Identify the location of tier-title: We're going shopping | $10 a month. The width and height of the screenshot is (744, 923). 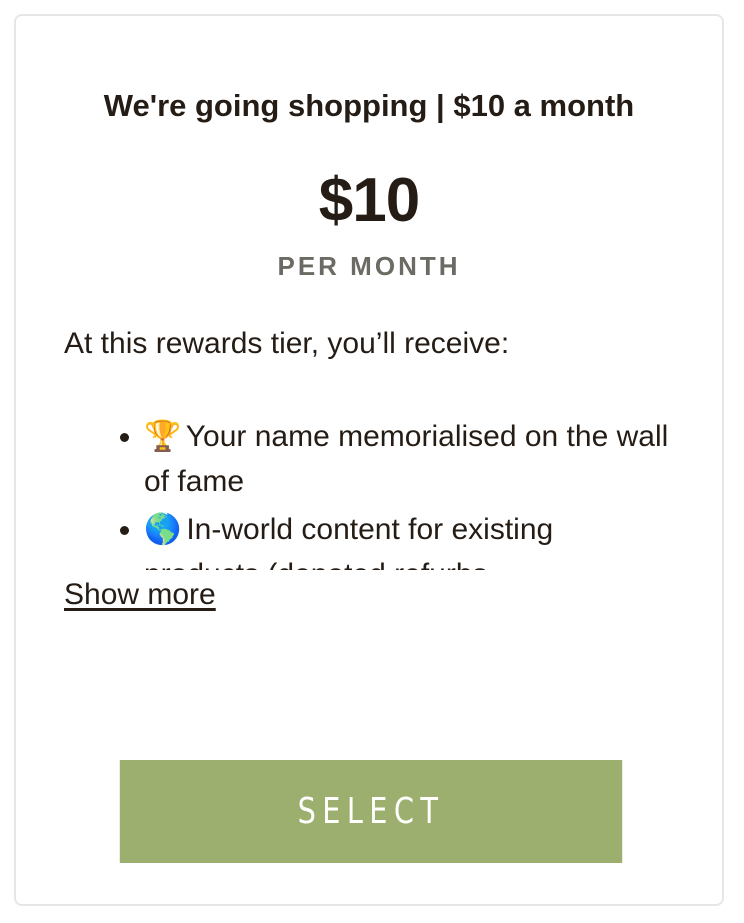
(369, 105).